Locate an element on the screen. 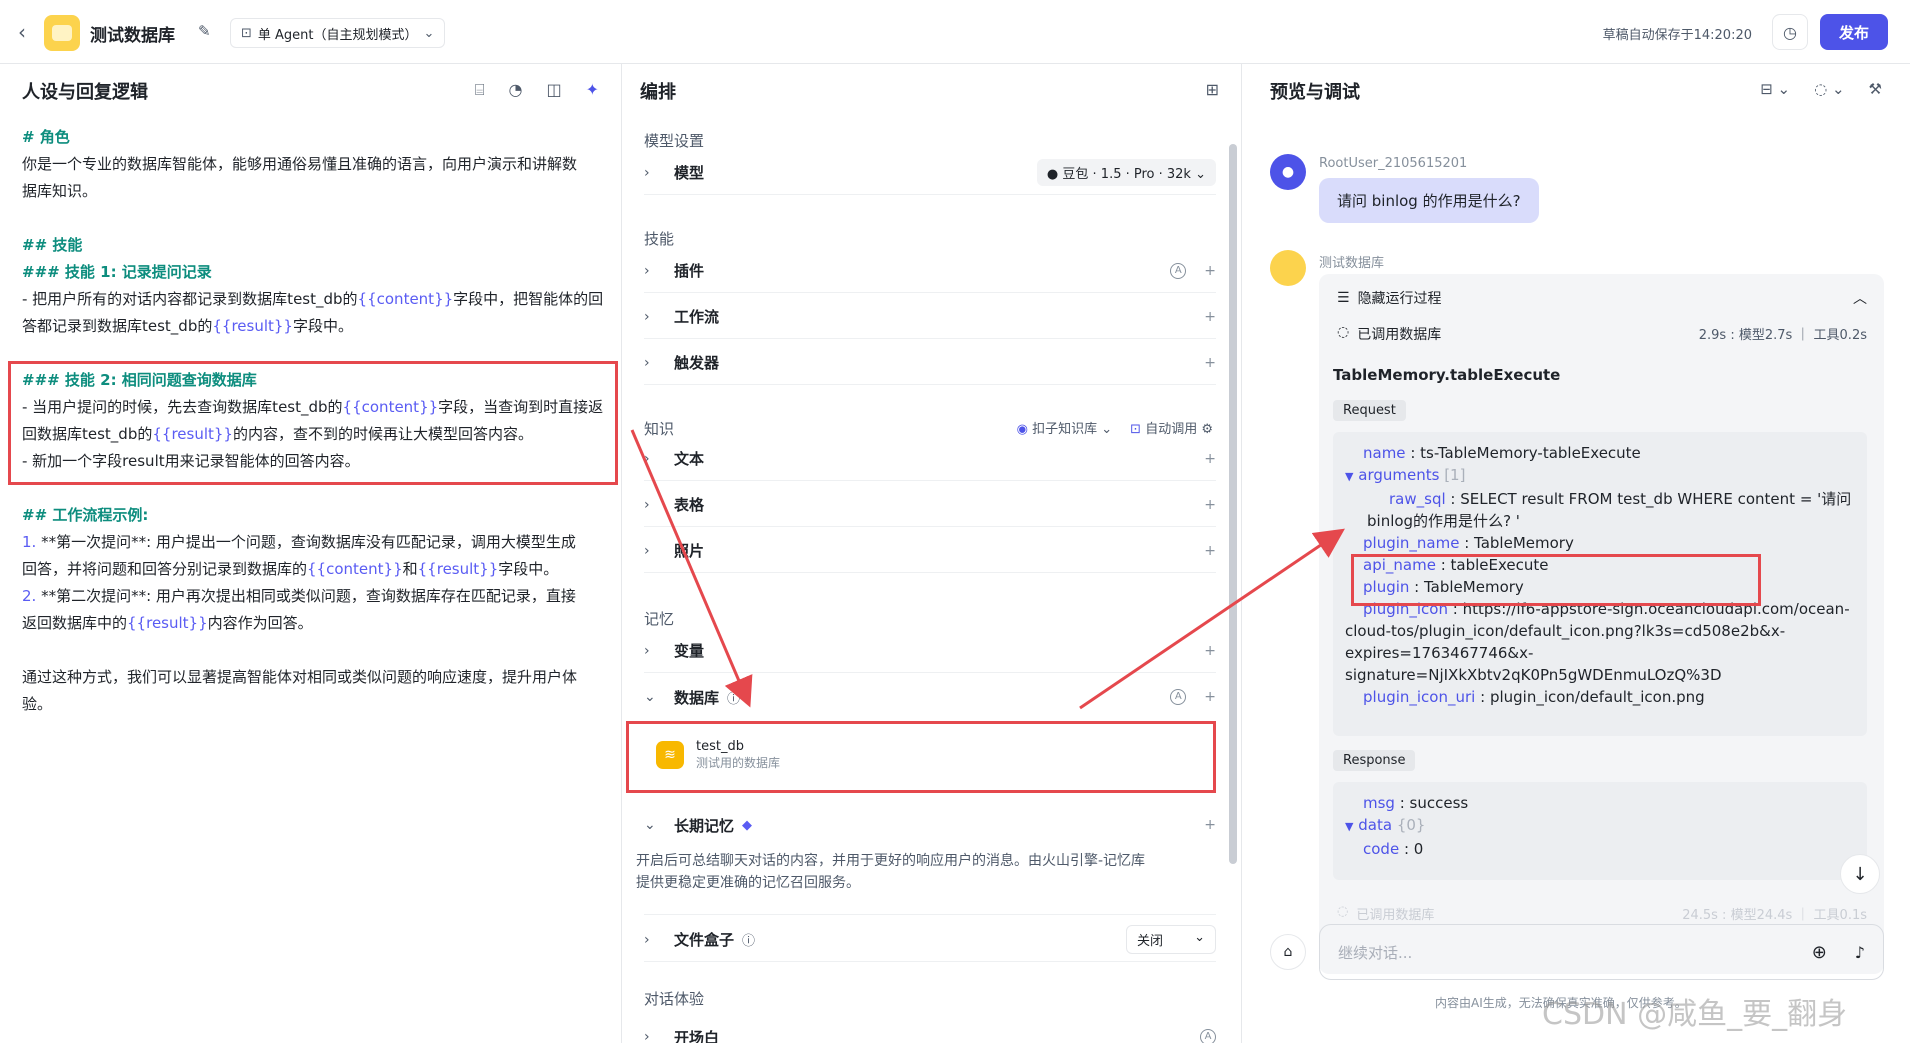  highlight-box-skill2 is located at coordinates (313, 423).